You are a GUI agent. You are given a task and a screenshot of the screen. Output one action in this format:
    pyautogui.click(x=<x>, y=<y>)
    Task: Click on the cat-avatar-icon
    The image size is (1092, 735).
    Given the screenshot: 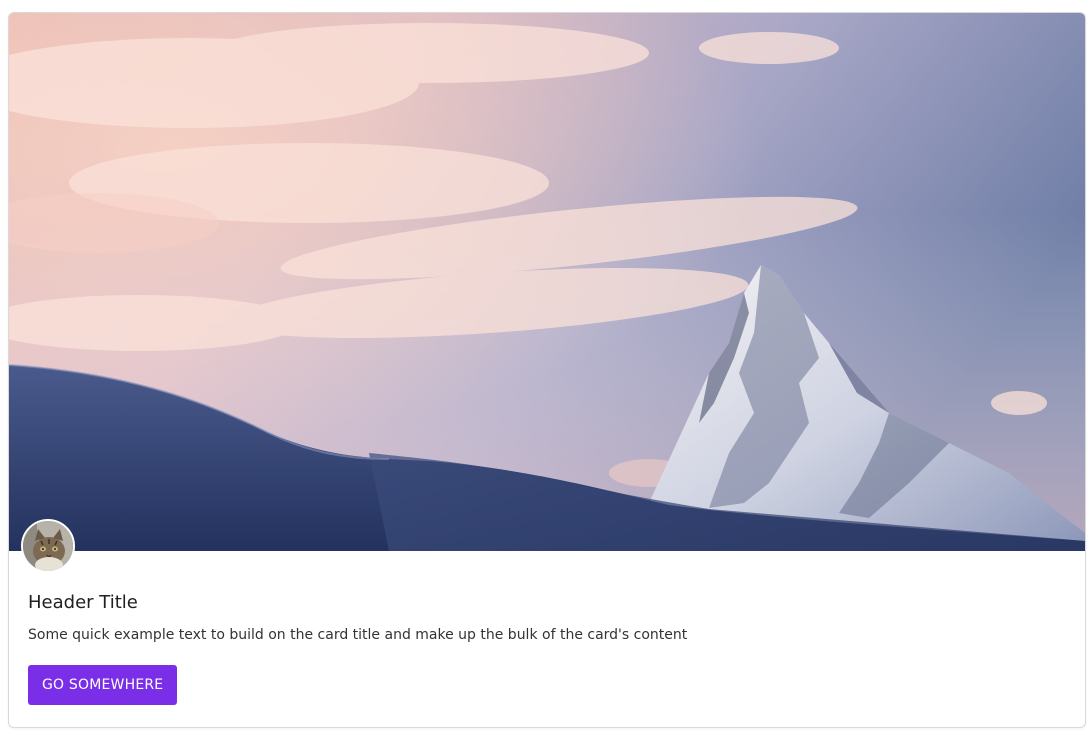 What is the action you would take?
    pyautogui.click(x=48, y=546)
    